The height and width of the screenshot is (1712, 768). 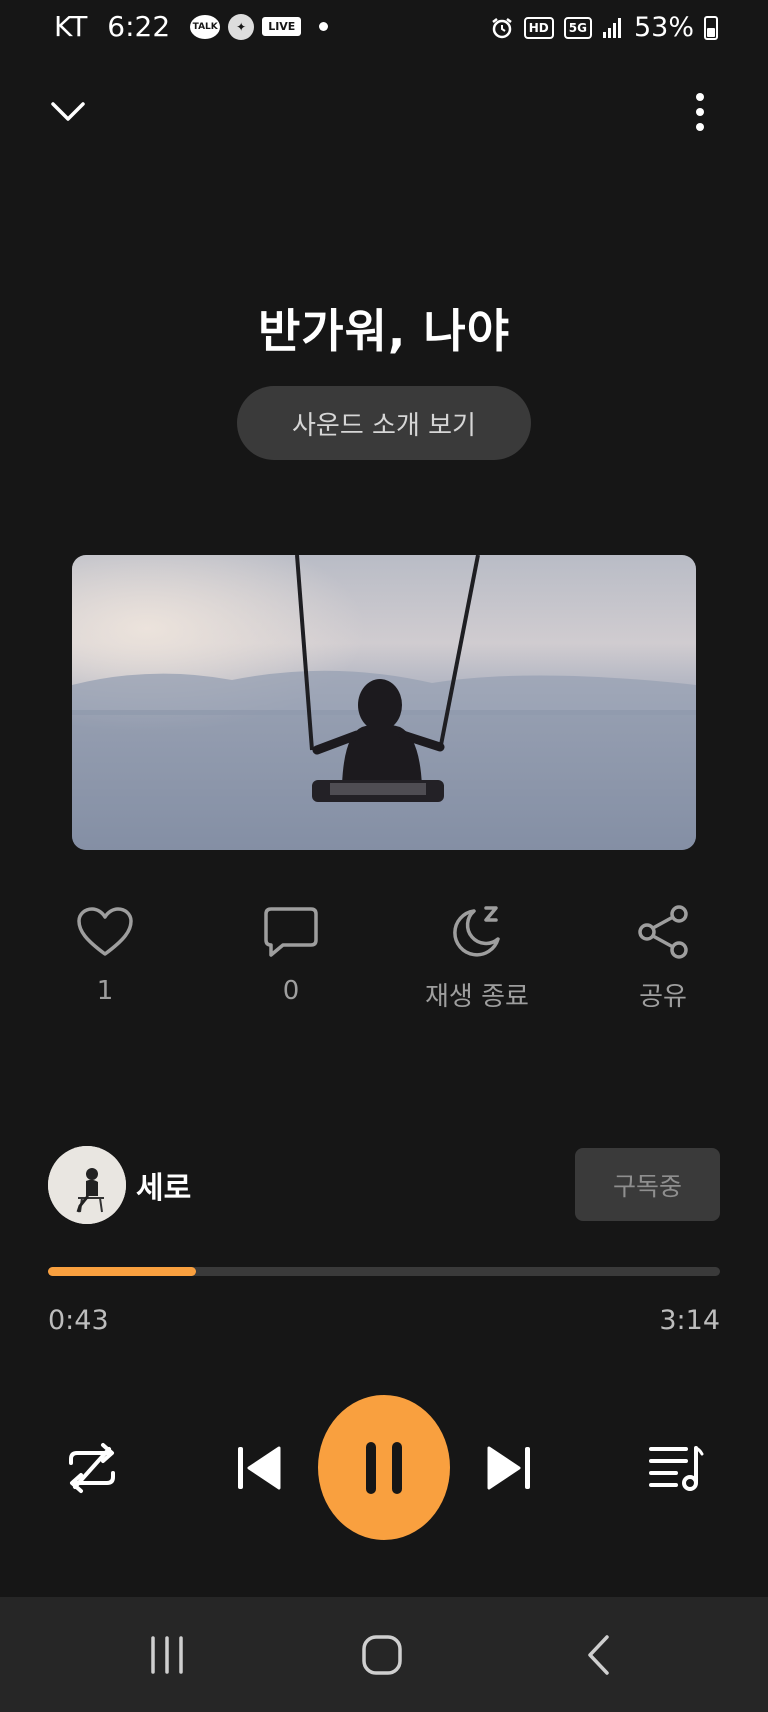 What do you see at coordinates (71, 26) in the screenshot?
I see `carrier-label: KT` at bounding box center [71, 26].